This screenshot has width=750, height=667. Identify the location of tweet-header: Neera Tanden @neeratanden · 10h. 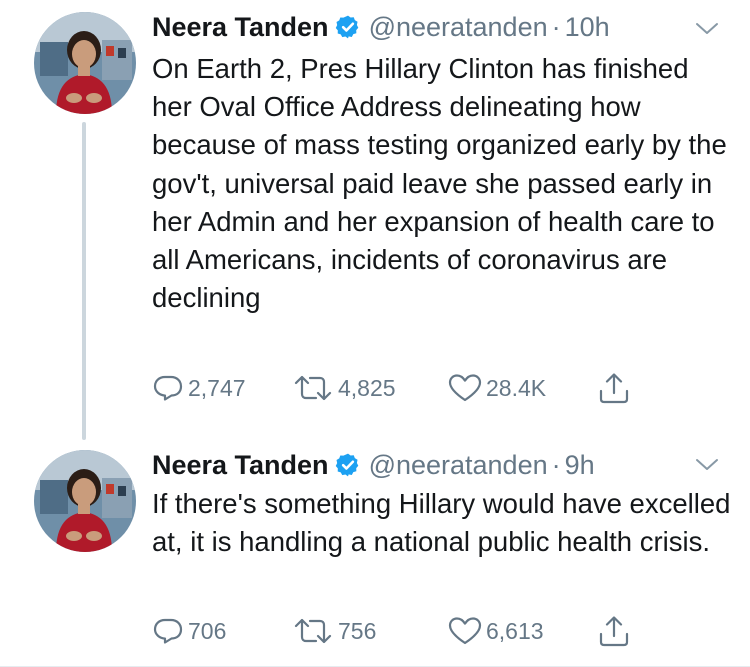
(381, 27).